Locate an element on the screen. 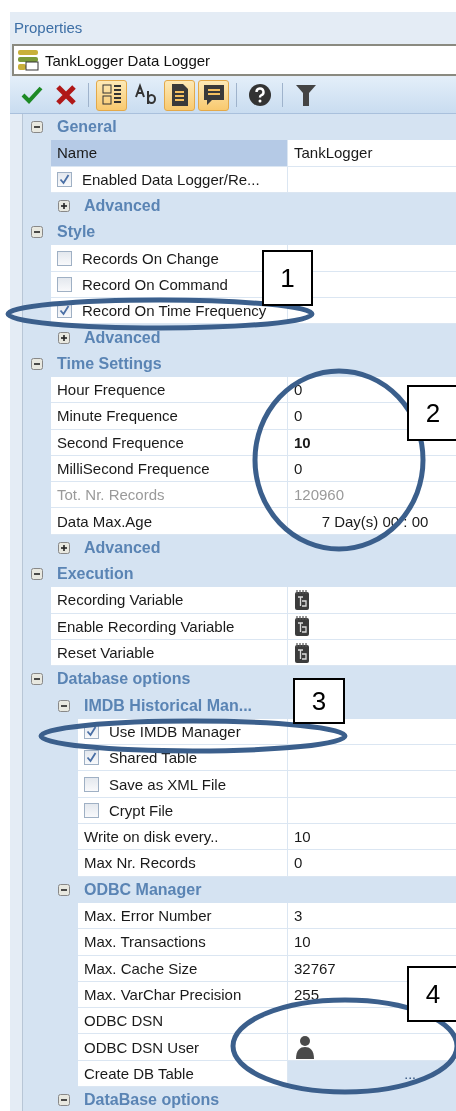  help-icon is located at coordinates (259, 95).